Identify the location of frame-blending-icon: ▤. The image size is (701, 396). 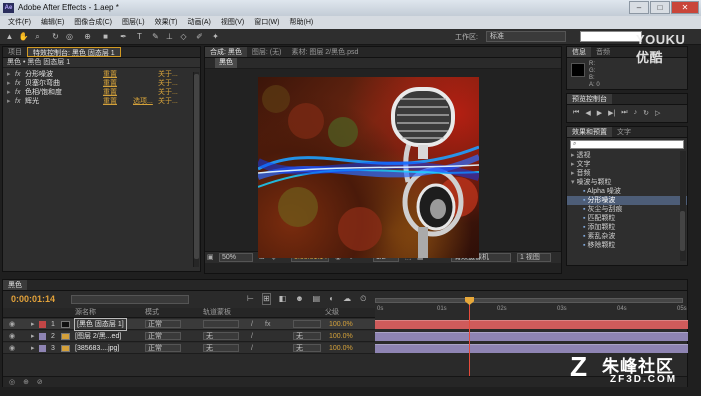
(317, 299).